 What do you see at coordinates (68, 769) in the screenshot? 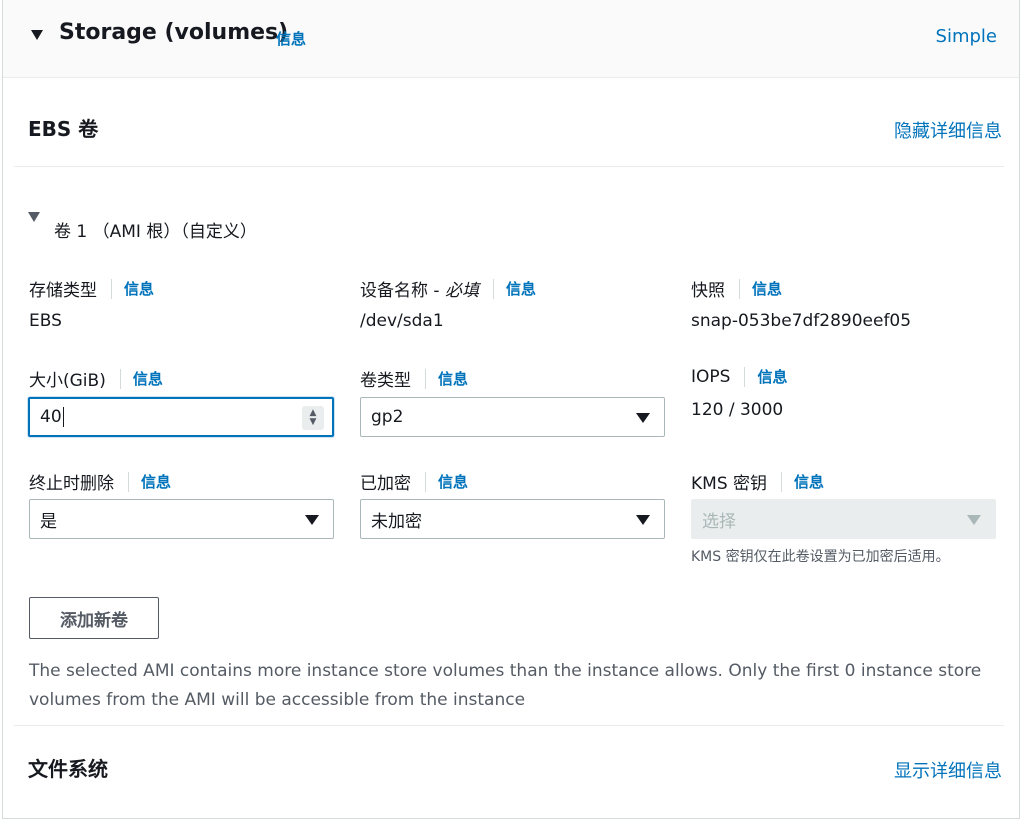
I see `filesystem-heading: 文件系统` at bounding box center [68, 769].